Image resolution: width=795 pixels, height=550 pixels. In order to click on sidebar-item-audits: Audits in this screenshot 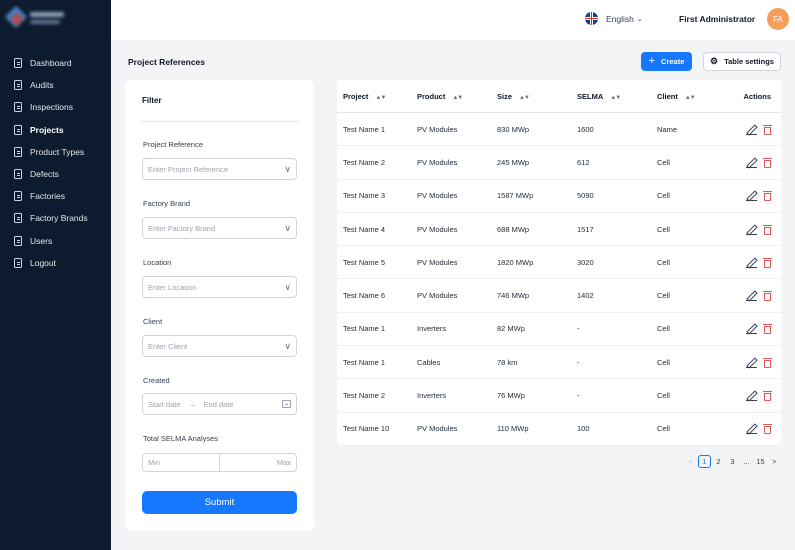, I will do `click(55, 85)`.